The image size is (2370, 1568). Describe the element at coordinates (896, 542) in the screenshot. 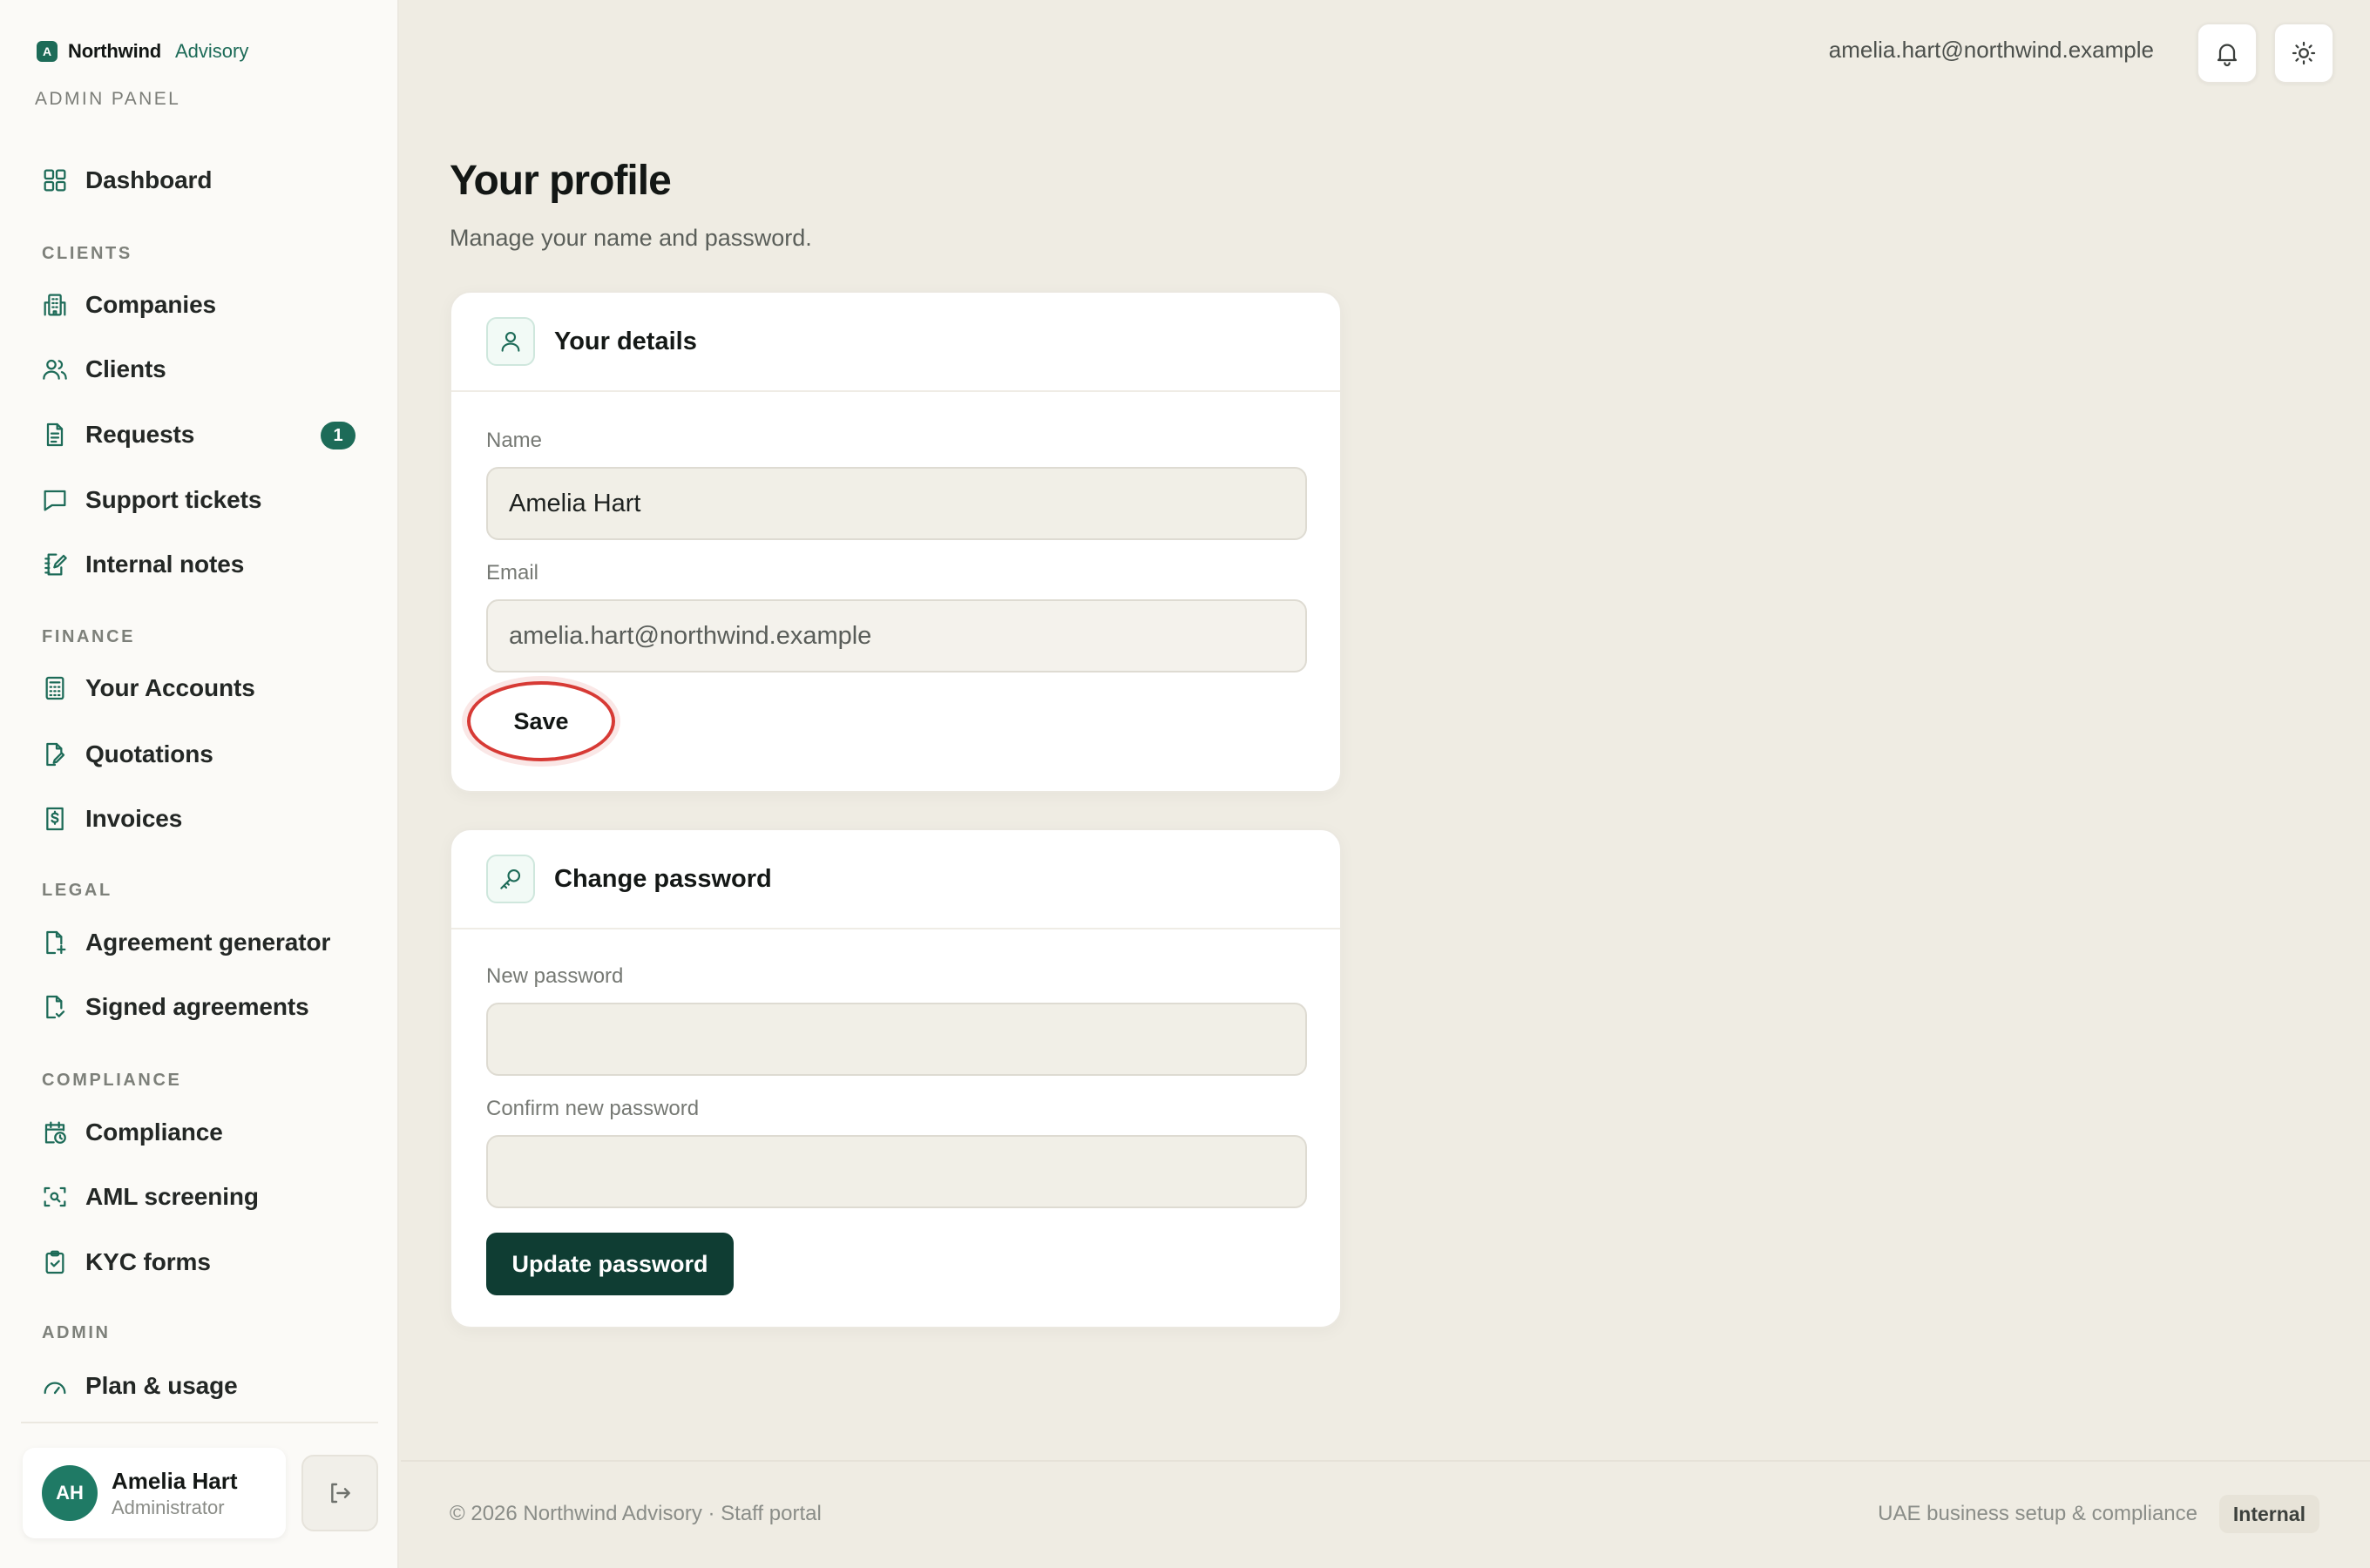

I see `your-details-card: Your details Name Email Save` at that location.